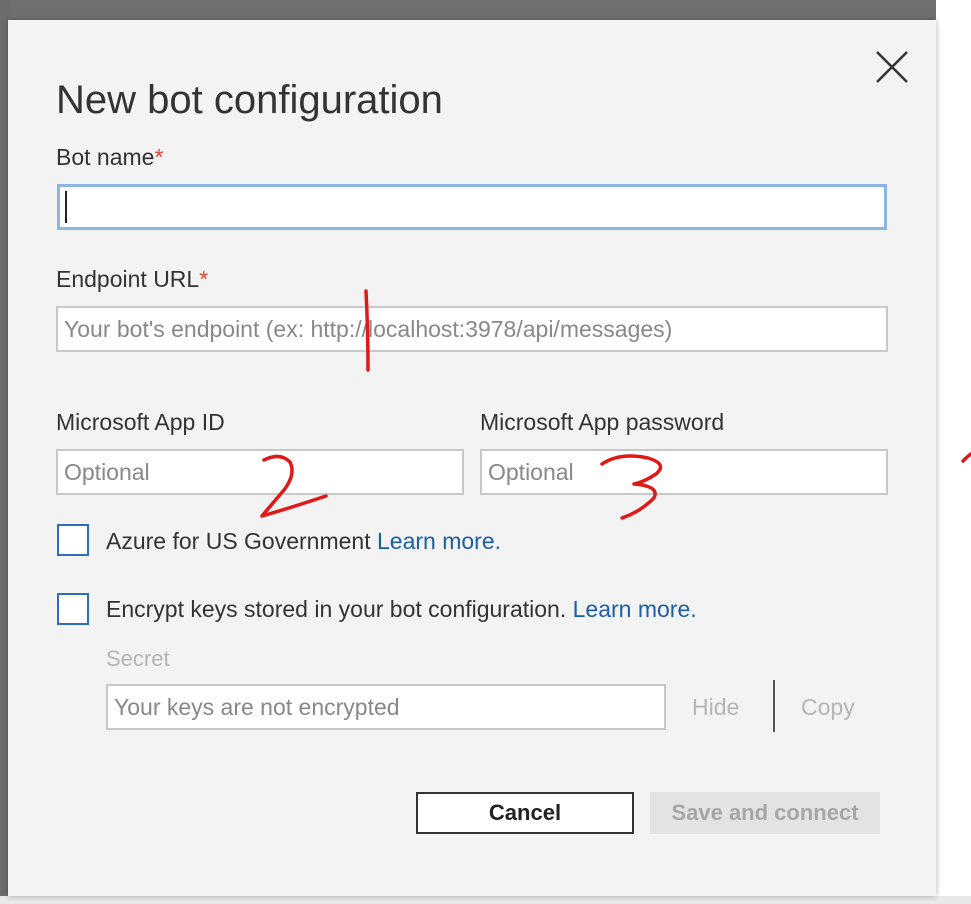 This screenshot has height=904, width=971. What do you see at coordinates (485, 900) in the screenshot?
I see `background-bottom-edge` at bounding box center [485, 900].